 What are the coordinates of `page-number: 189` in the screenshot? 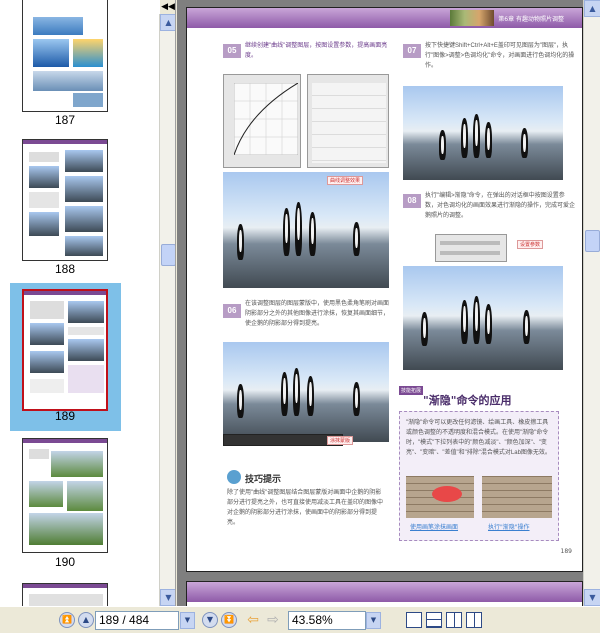 It's located at (566, 551).